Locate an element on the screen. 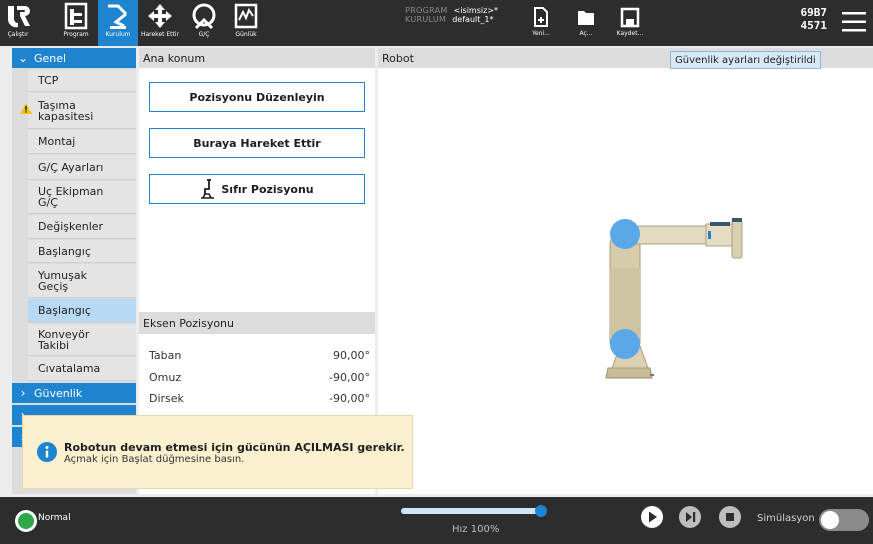 The image size is (873, 544). power-button is located at coordinates (26, 521).